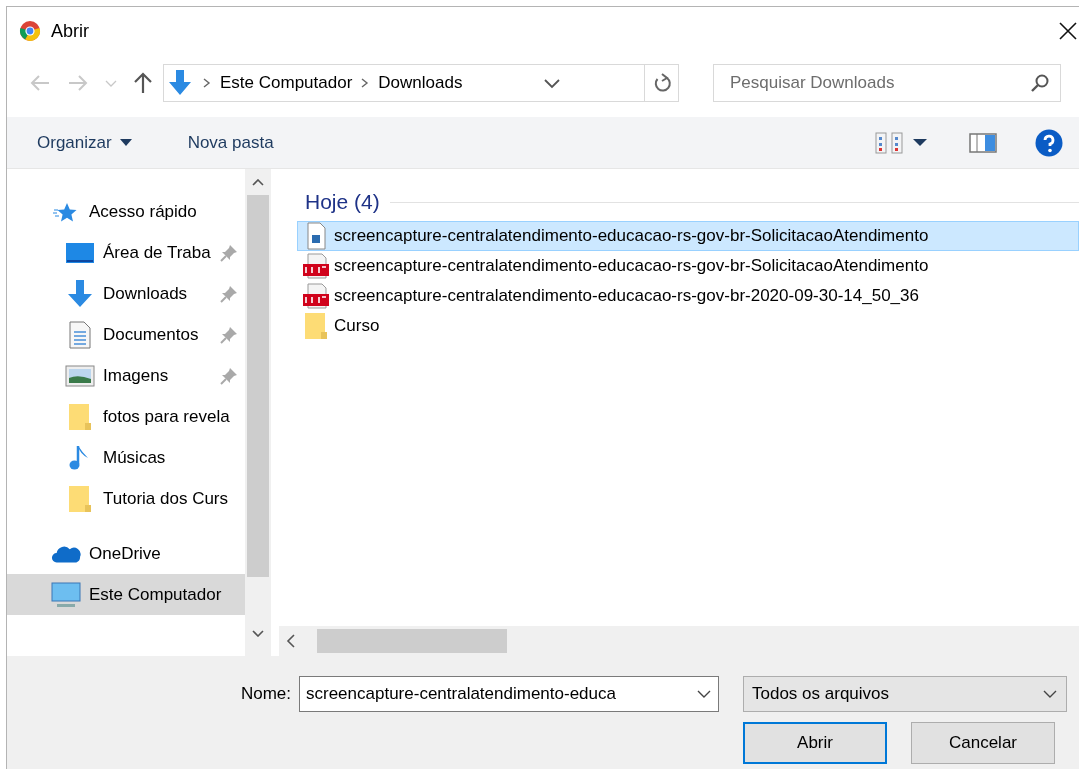 Image resolution: width=1079 pixels, height=769 pixels. I want to click on image-file-icon, so click(316, 236).